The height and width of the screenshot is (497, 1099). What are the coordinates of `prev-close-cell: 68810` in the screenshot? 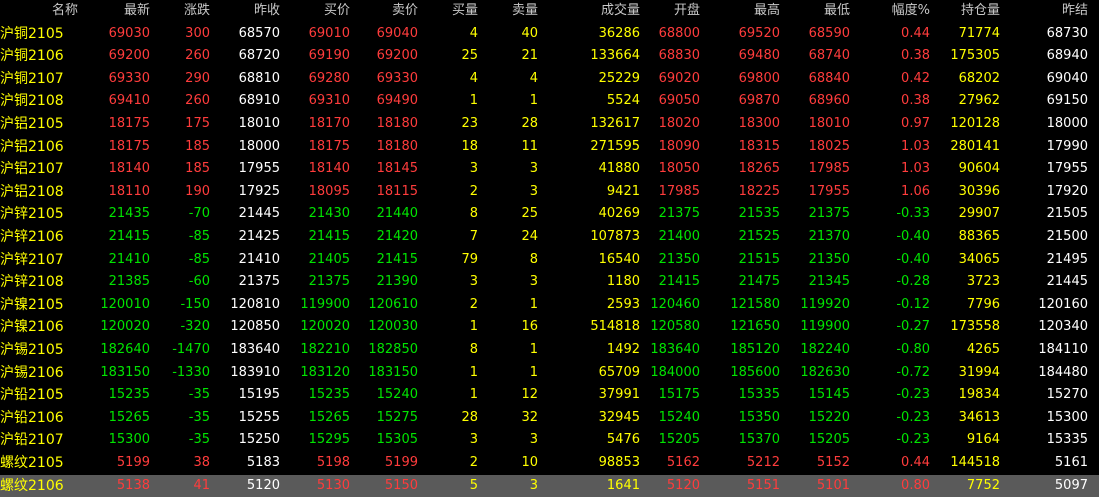 It's located at (259, 78).